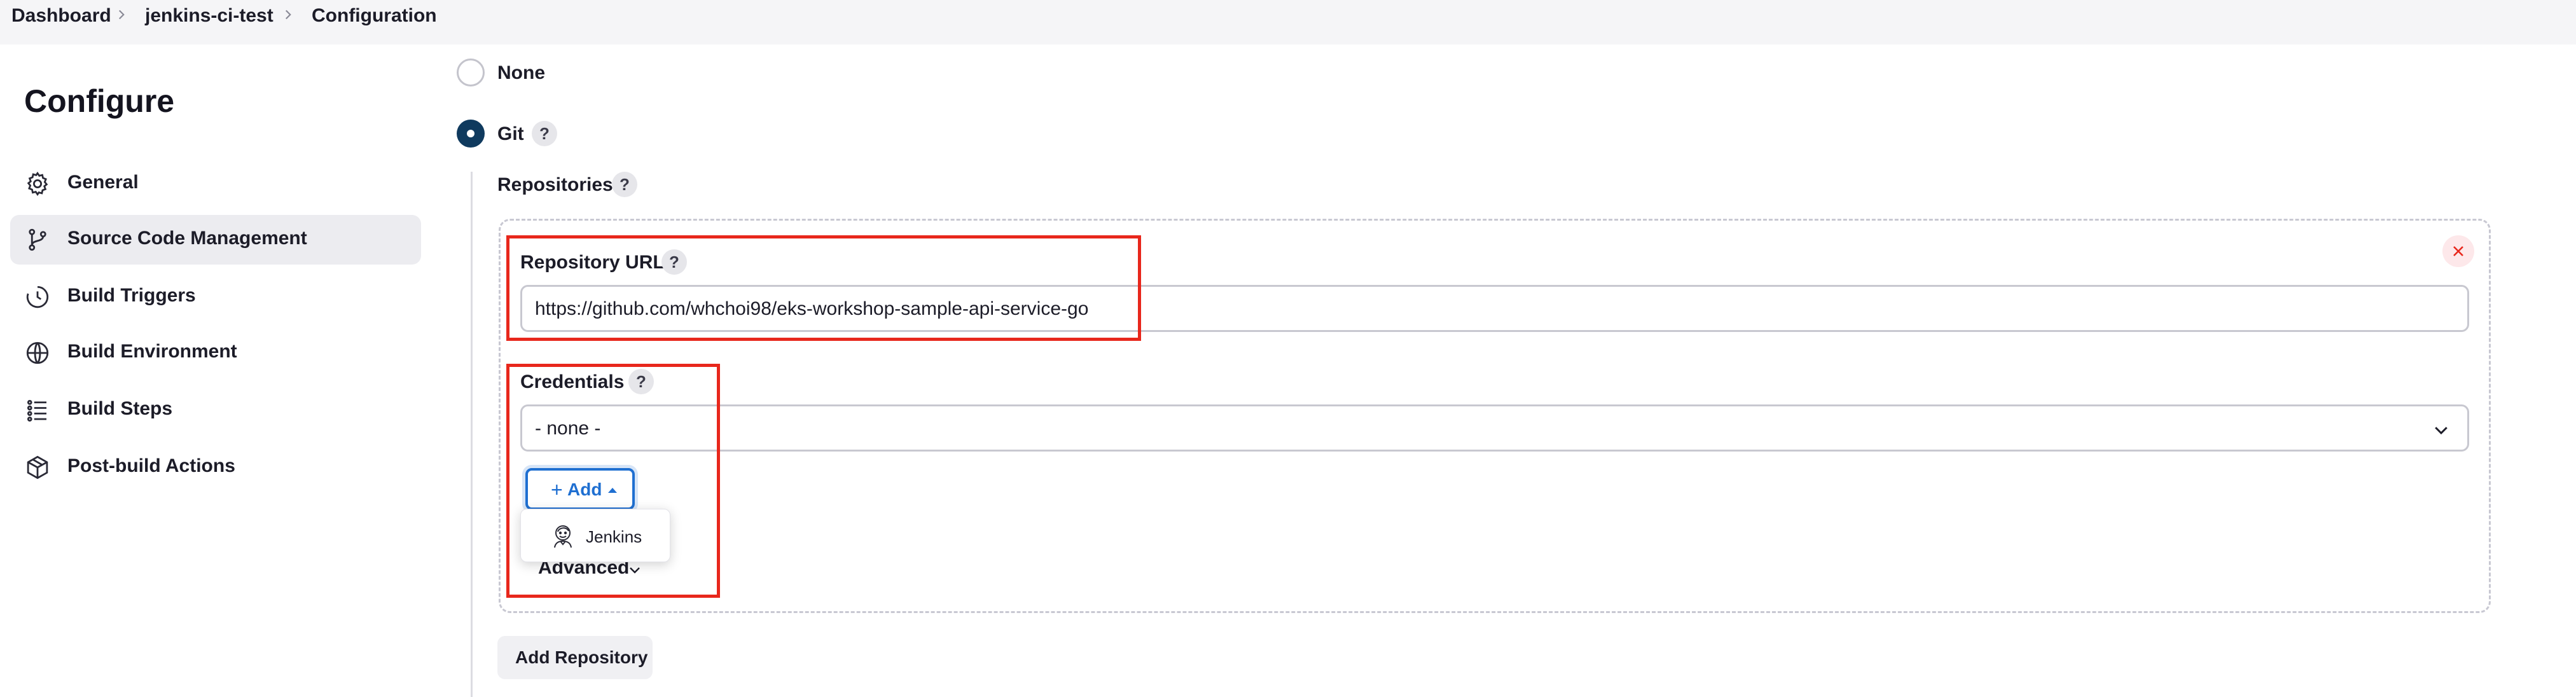 The width and height of the screenshot is (2576, 697). What do you see at coordinates (61, 16) in the screenshot?
I see `breadcrumb-dashboard: Dashboard` at bounding box center [61, 16].